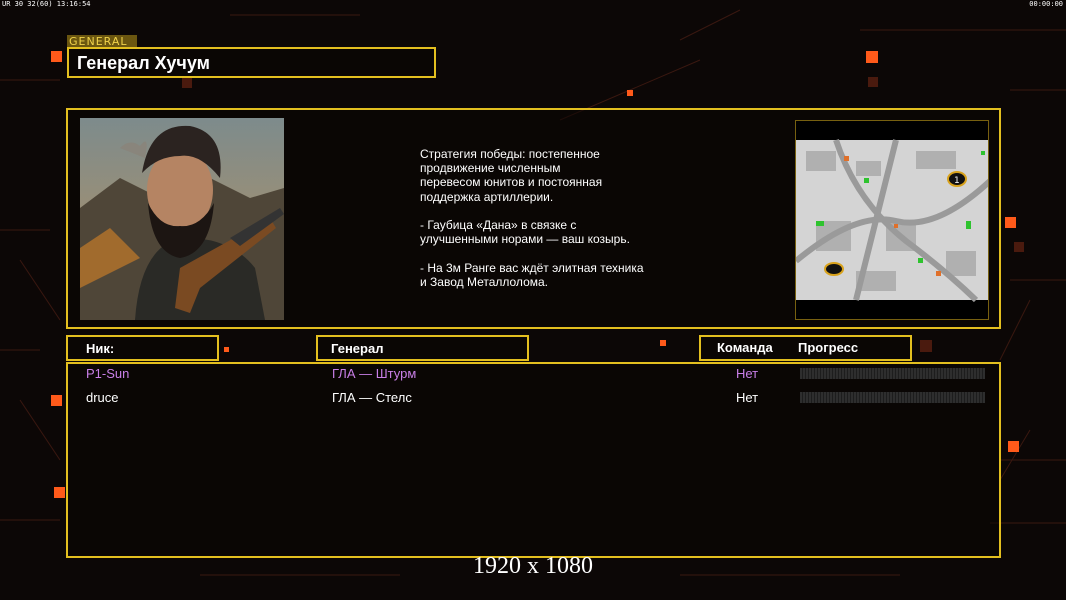  Describe the element at coordinates (100, 348) in the screenshot. I see `header-nick: Ник:` at that location.